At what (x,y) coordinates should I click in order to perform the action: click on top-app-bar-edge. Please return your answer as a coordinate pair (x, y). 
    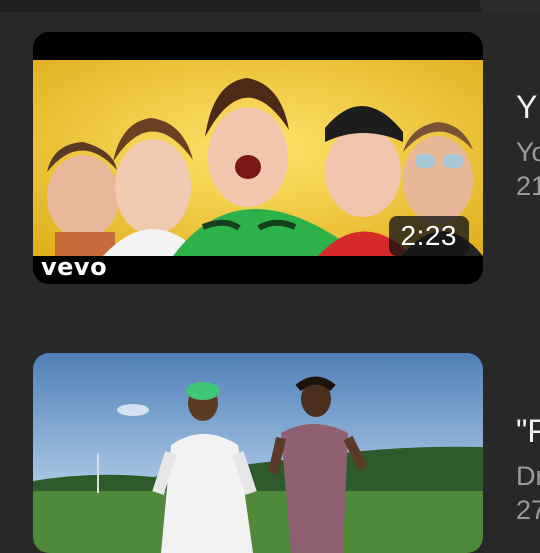
    Looking at the image, I should click on (270, 6).